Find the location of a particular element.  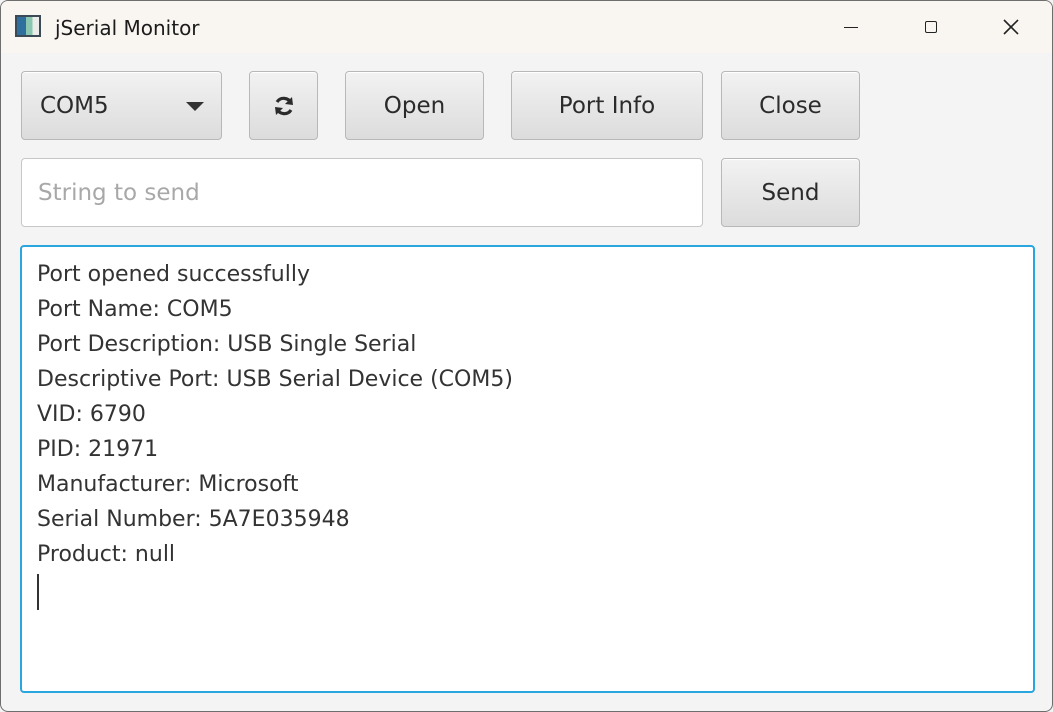

refresh-icon is located at coordinates (283, 105).